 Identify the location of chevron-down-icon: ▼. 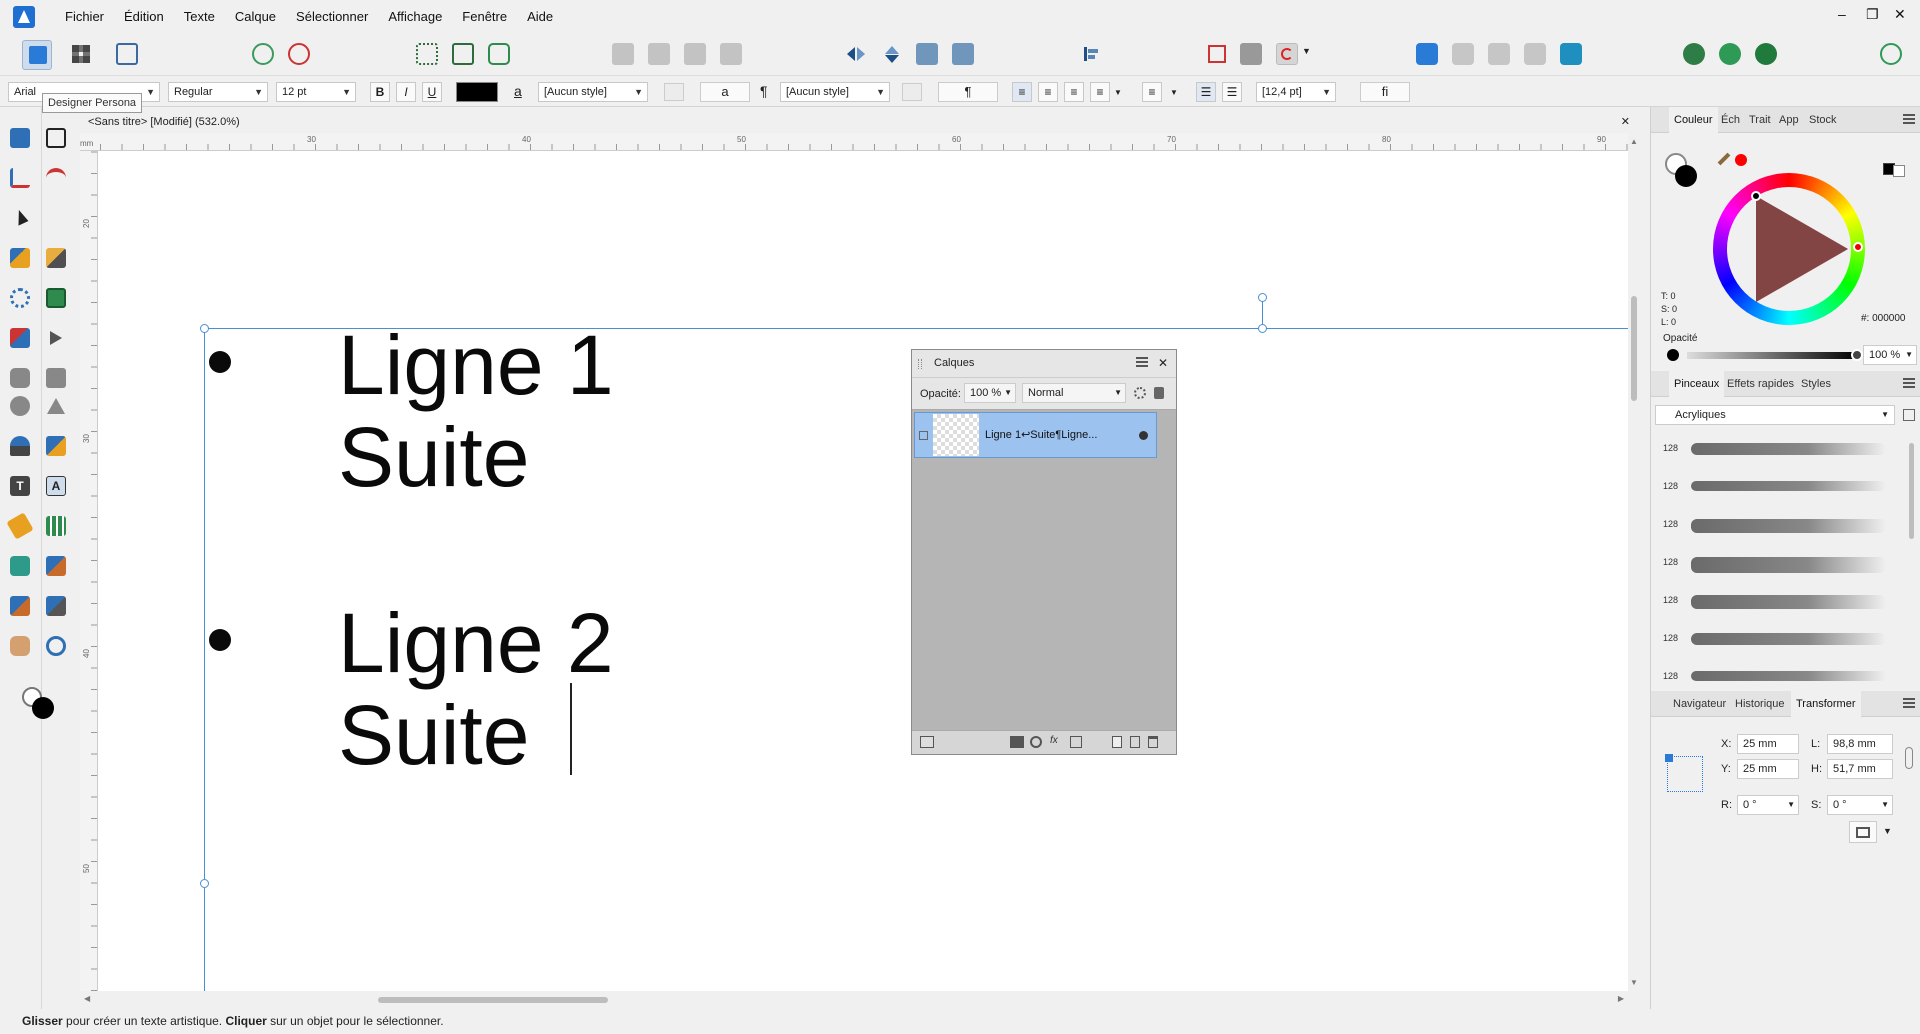
(1887, 831).